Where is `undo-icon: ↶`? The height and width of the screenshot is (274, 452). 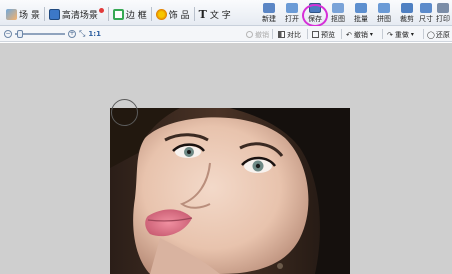 undo-icon: ↶ is located at coordinates (349, 34).